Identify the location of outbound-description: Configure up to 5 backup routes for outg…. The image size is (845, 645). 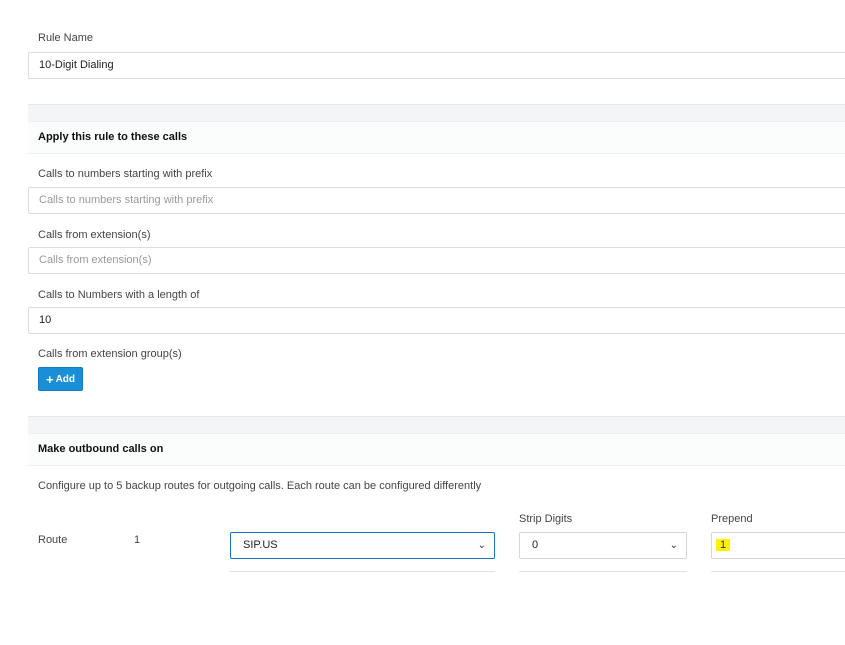
(260, 486).